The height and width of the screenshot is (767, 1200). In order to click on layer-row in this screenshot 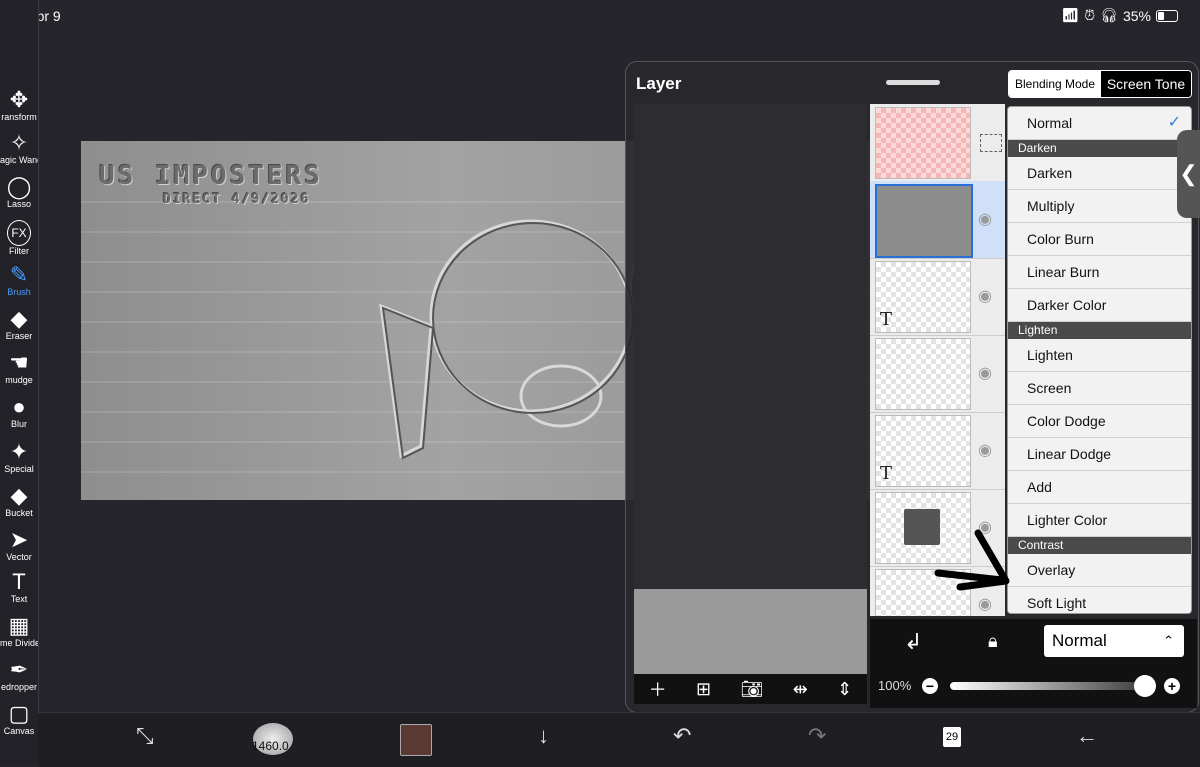, I will do `click(937, 143)`.